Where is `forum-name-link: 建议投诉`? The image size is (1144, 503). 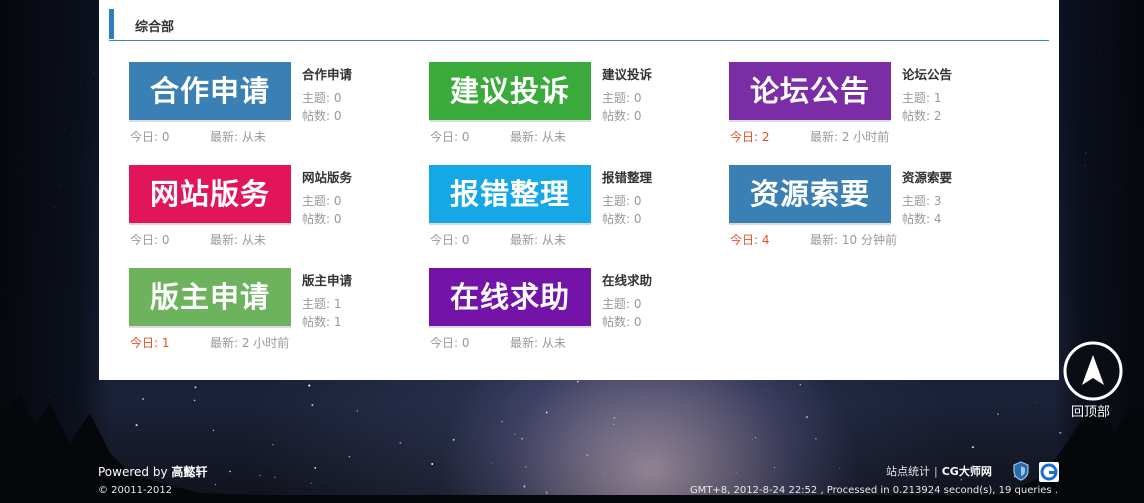 forum-name-link: 建议投诉 is located at coordinates (627, 73).